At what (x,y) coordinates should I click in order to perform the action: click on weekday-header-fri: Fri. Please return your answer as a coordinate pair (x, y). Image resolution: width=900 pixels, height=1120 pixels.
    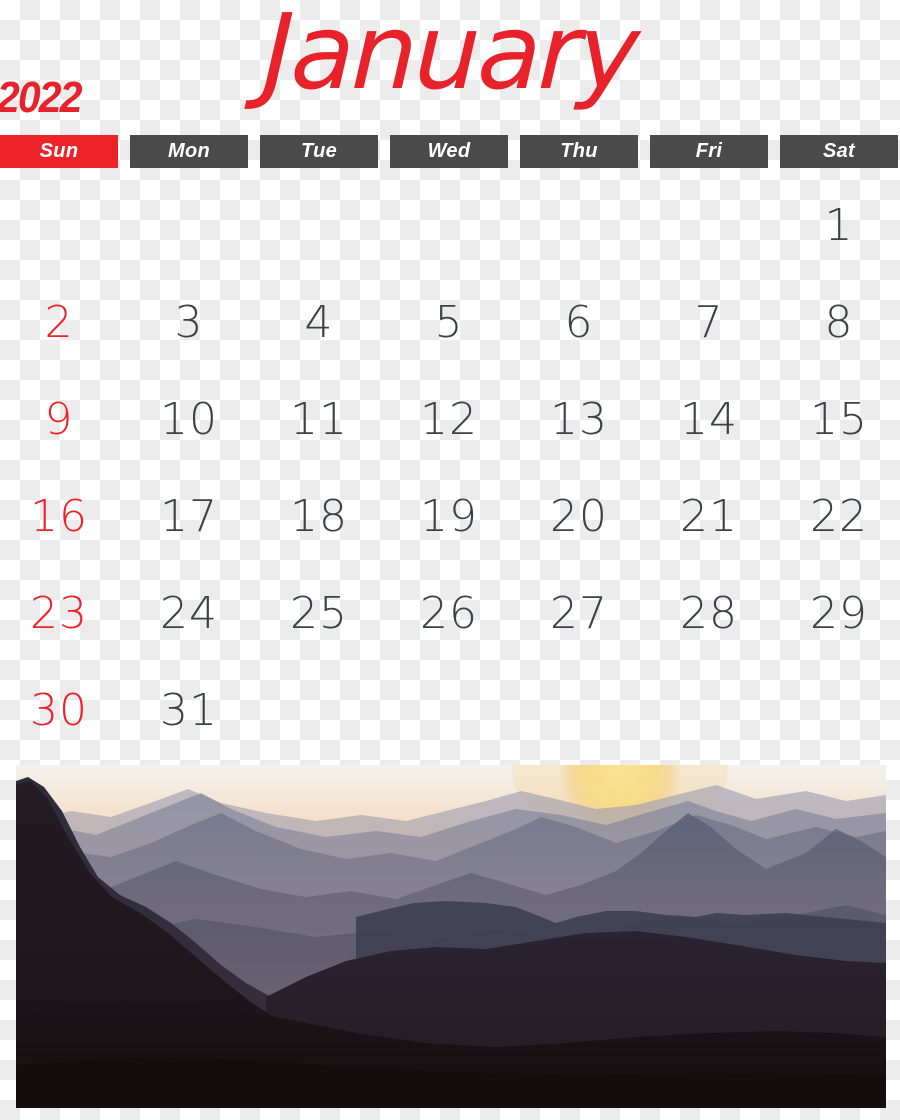
    Looking at the image, I should click on (709, 151).